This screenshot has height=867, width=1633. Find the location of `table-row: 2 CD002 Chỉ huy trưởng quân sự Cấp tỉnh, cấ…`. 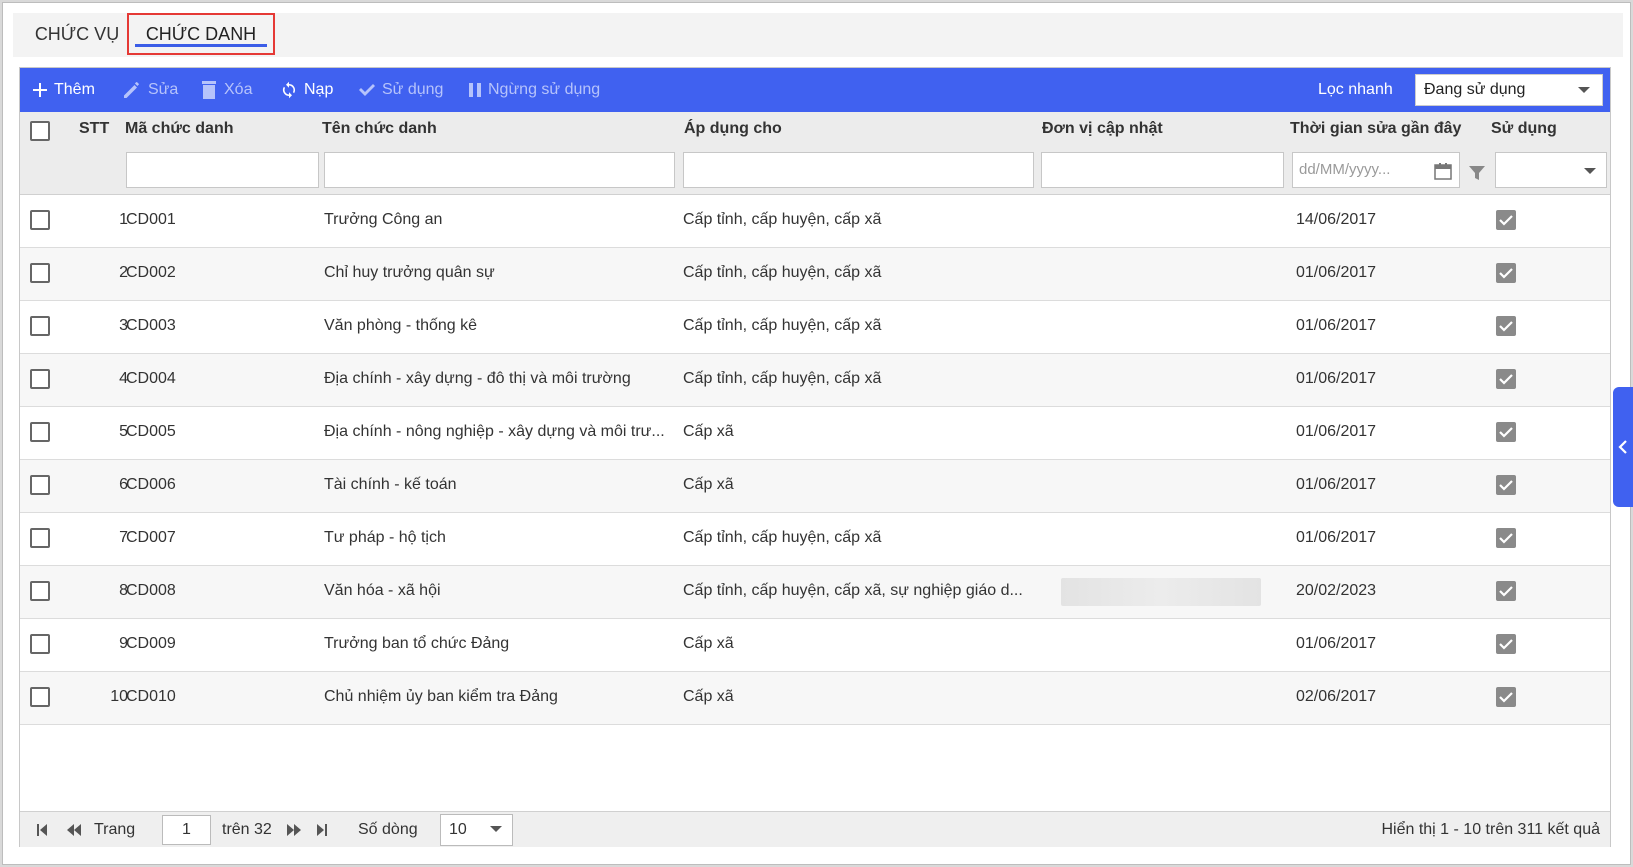

table-row: 2 CD002 Chỉ huy trưởng quân sự Cấp tỉnh, cấ… is located at coordinates (815, 274).